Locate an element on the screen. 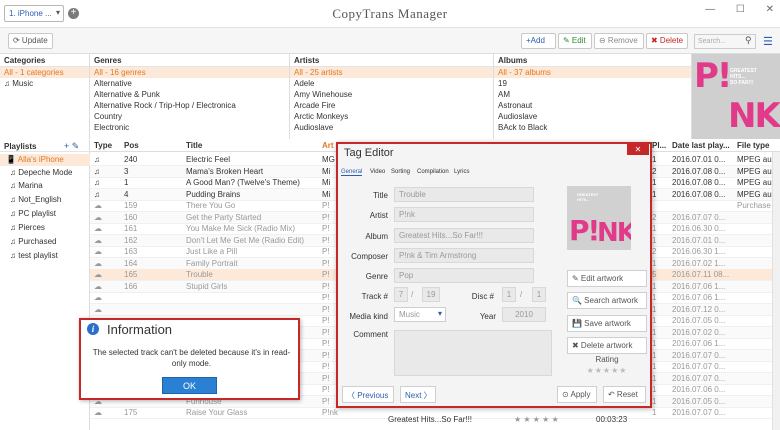 The width and height of the screenshot is (780, 430). hamburger-menu-icon: ☰ is located at coordinates (768, 41).